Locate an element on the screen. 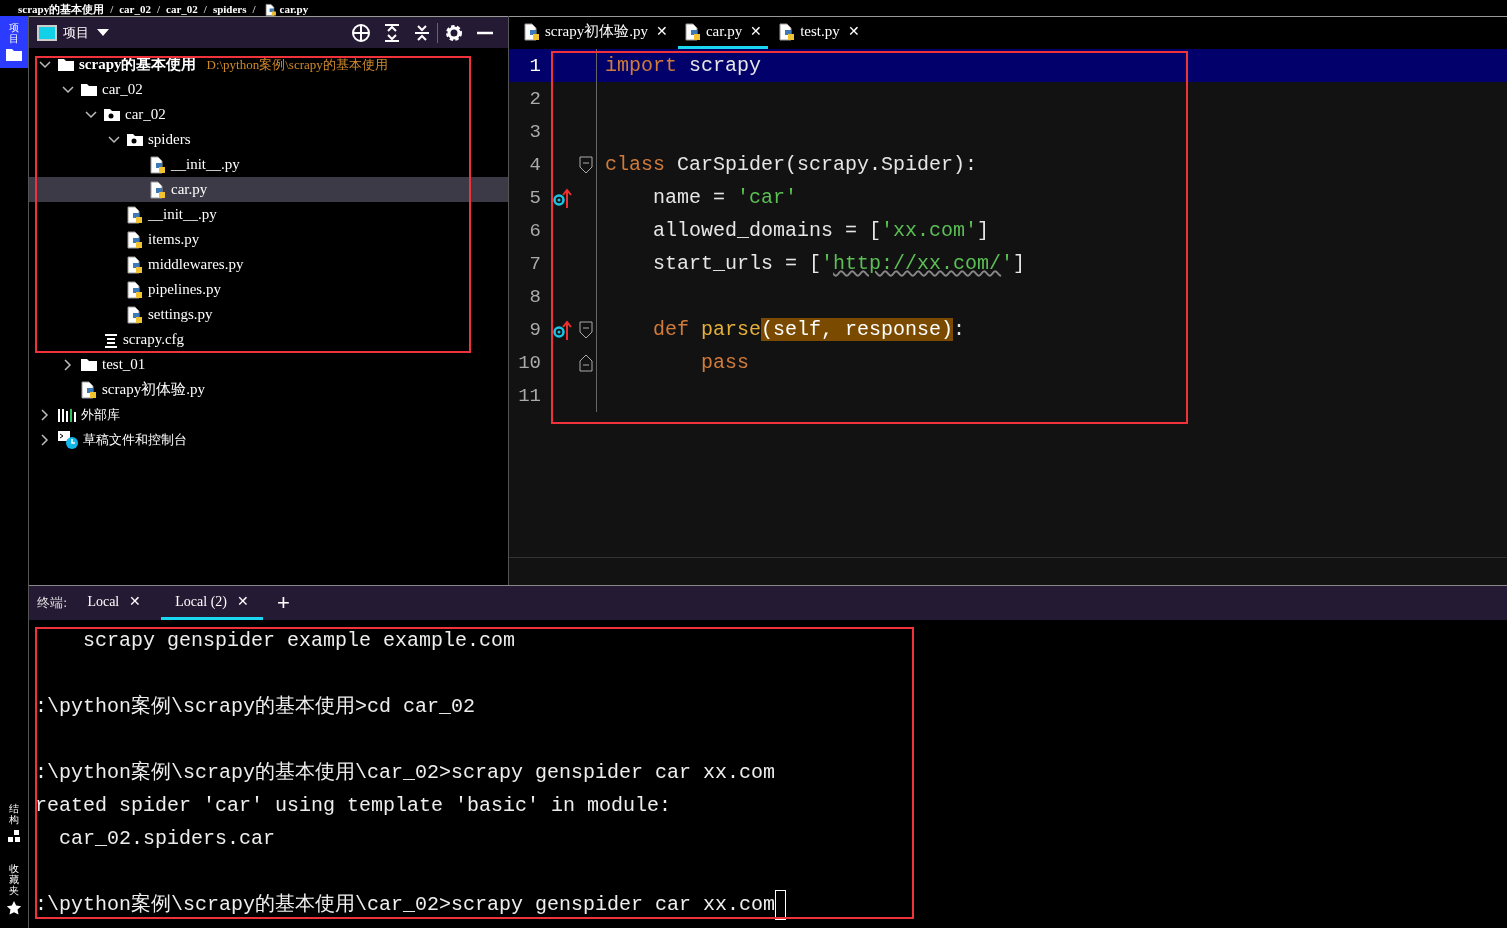 This screenshot has height=928, width=1507. file-name: 草稿文件和控制台 is located at coordinates (135, 439).